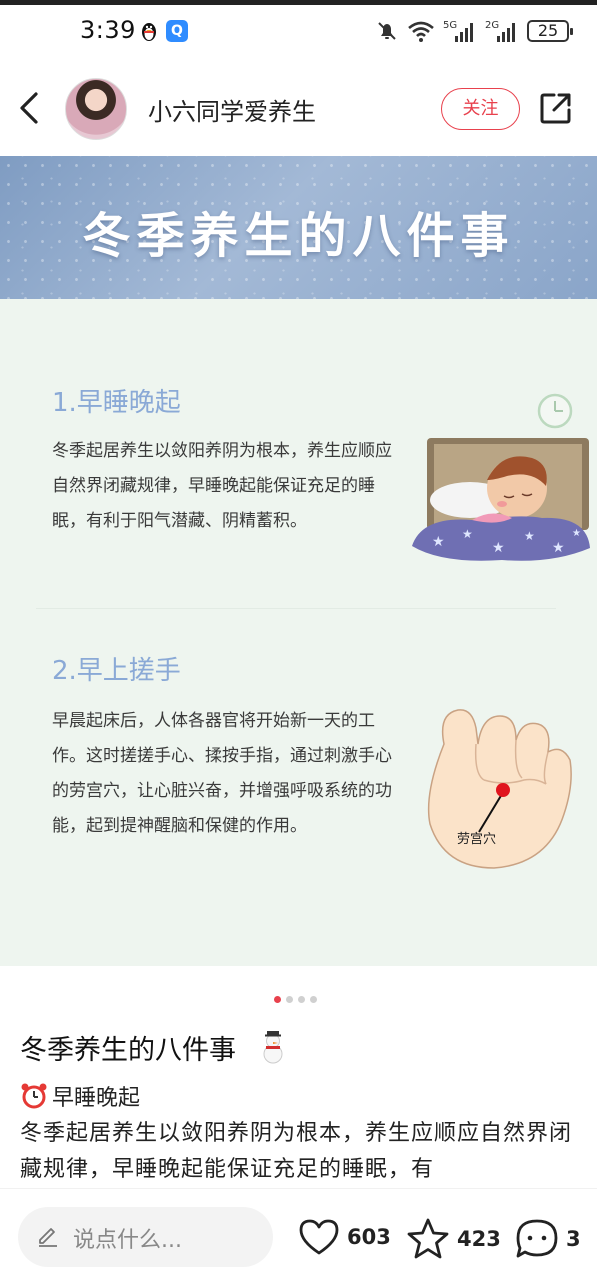 This screenshot has width=597, height=1280. I want to click on q-app-icon: Q, so click(177, 31).